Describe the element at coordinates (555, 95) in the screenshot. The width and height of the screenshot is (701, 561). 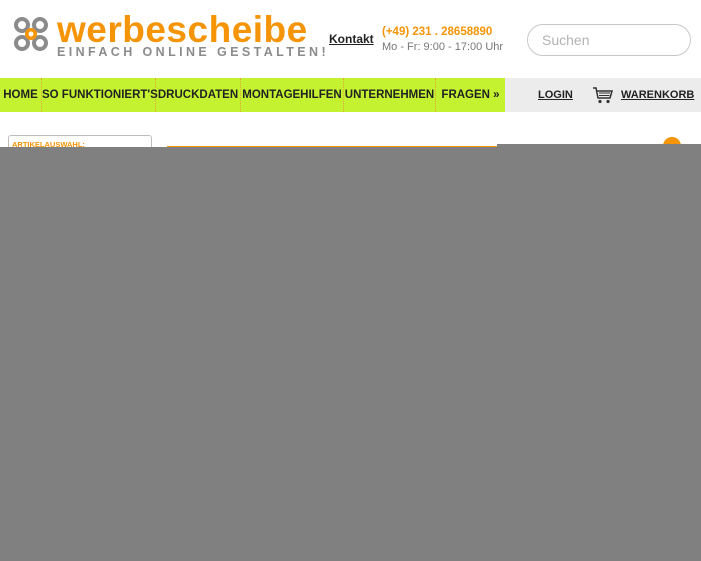
I see `login-link: LOGIN` at that location.